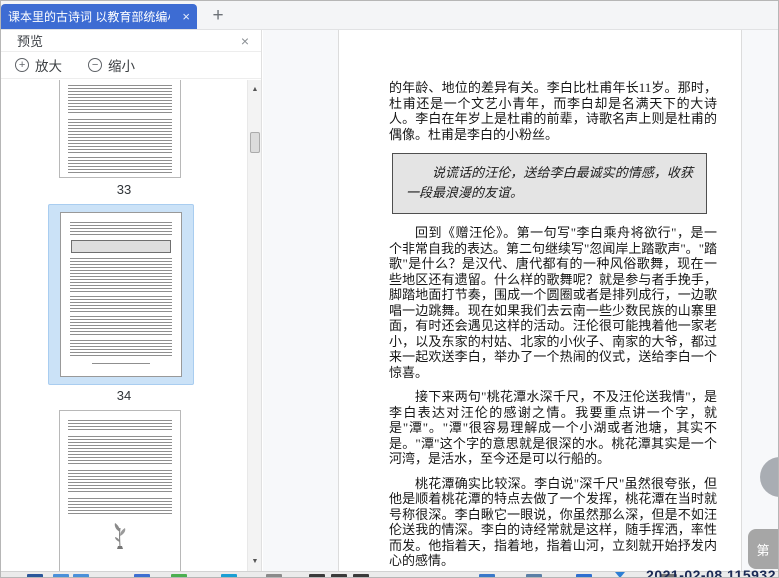 The image size is (779, 578). I want to click on floating-scroll-button, so click(769, 477).